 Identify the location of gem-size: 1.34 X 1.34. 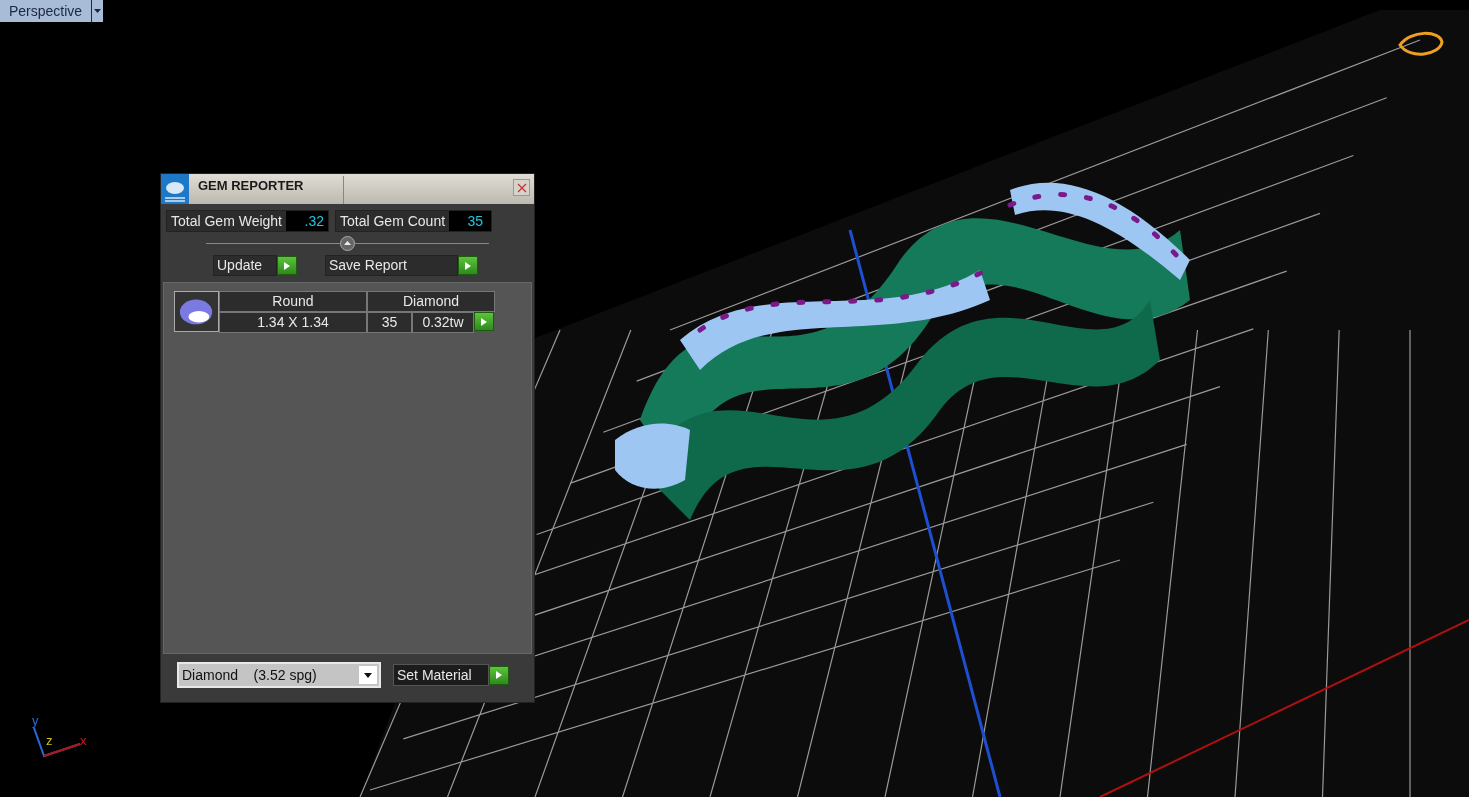
(293, 322).